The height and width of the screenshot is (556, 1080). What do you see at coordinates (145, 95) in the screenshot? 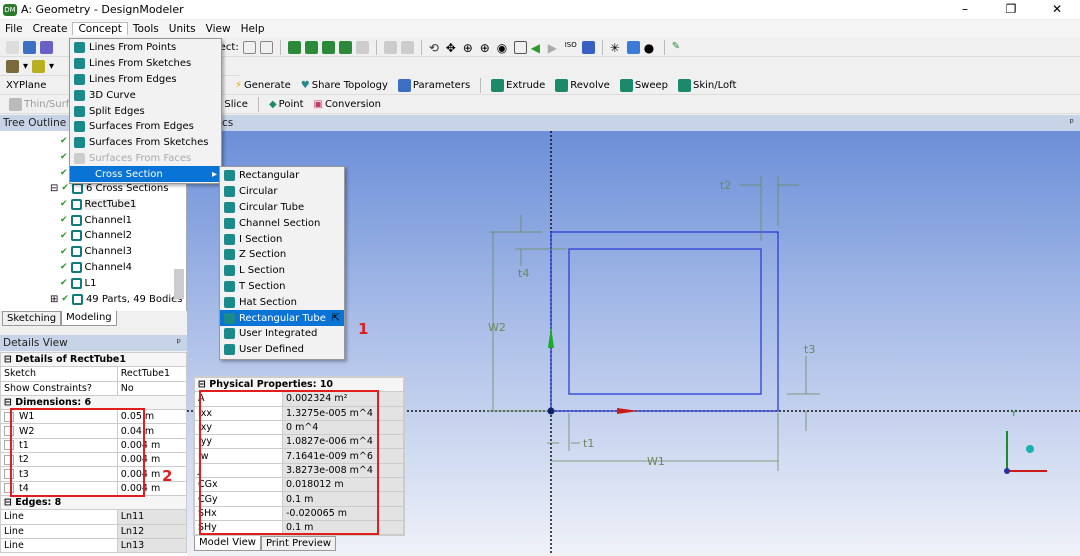
I see `menu-item-3d-curve: 3D Curve` at bounding box center [145, 95].